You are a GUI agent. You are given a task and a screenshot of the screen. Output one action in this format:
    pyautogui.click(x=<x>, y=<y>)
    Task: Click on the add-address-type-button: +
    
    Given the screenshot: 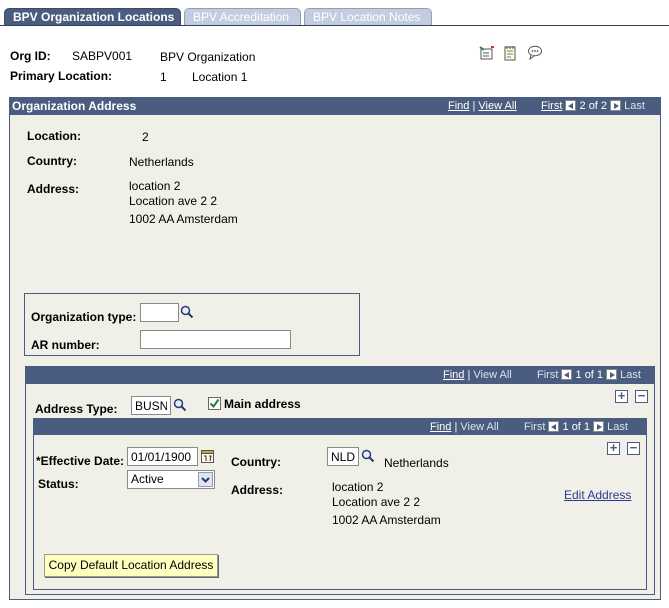 What is the action you would take?
    pyautogui.click(x=621, y=396)
    